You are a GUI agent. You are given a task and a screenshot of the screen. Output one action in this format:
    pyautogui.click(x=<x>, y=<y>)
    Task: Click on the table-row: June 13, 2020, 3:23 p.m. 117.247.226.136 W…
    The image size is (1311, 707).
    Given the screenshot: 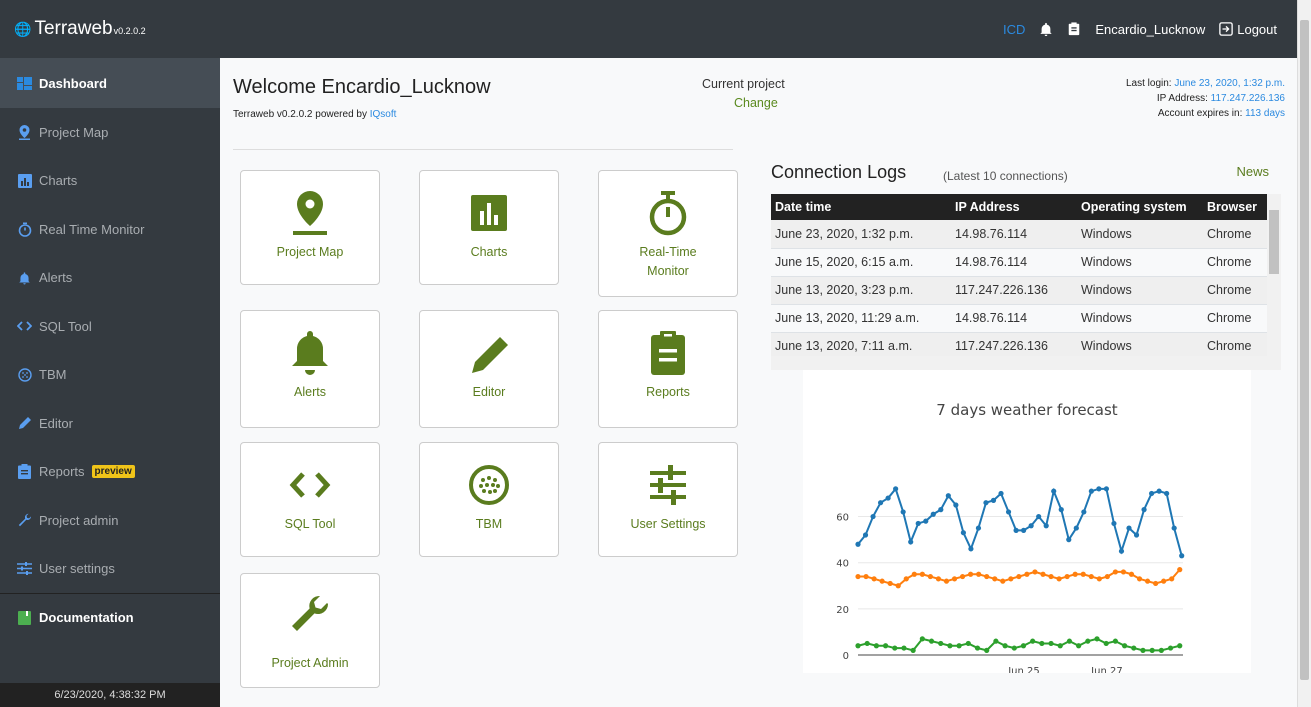 What is the action you would take?
    pyautogui.click(x=1019, y=290)
    